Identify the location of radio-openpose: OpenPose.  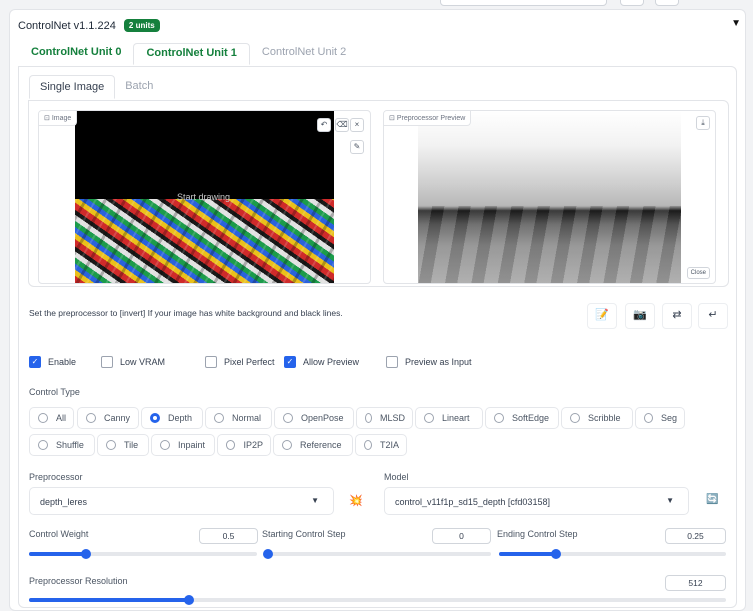
(314, 418).